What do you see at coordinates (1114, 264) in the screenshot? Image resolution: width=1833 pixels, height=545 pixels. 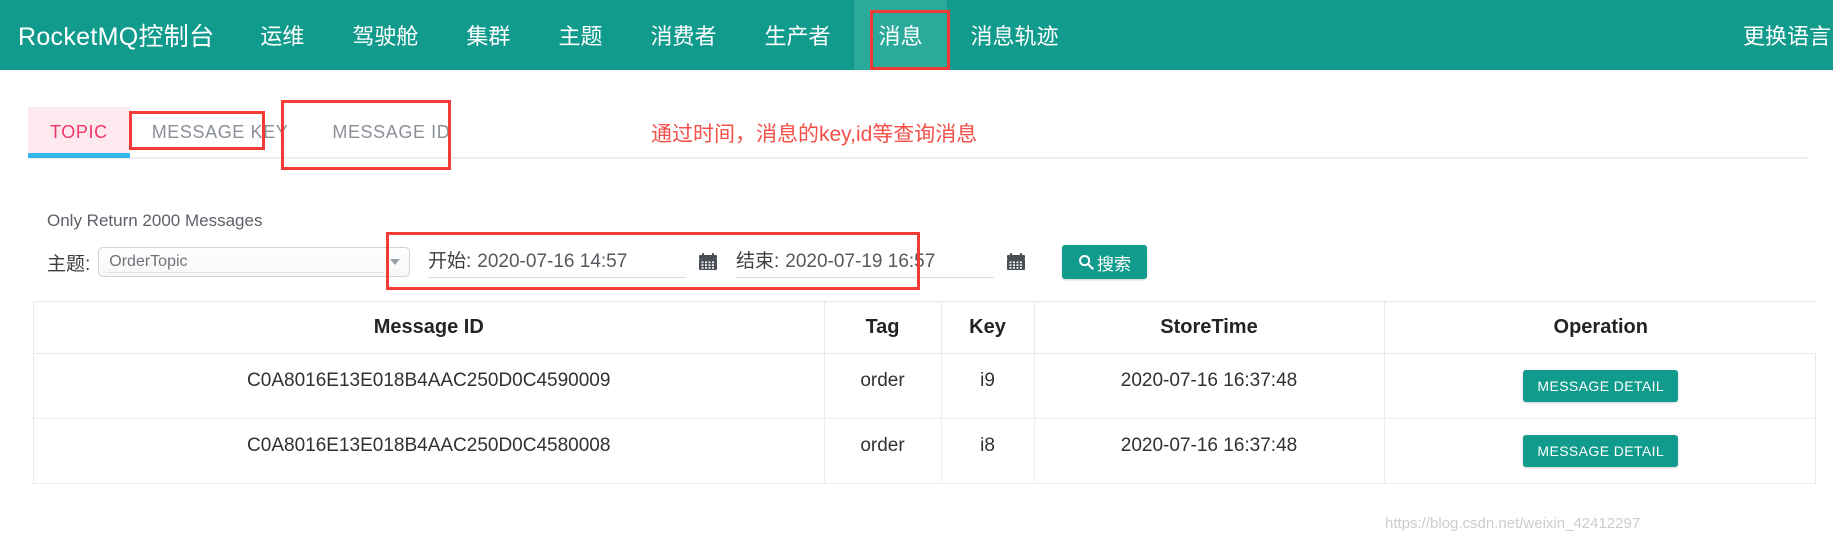 I see `search-button-label: 搜索` at bounding box center [1114, 264].